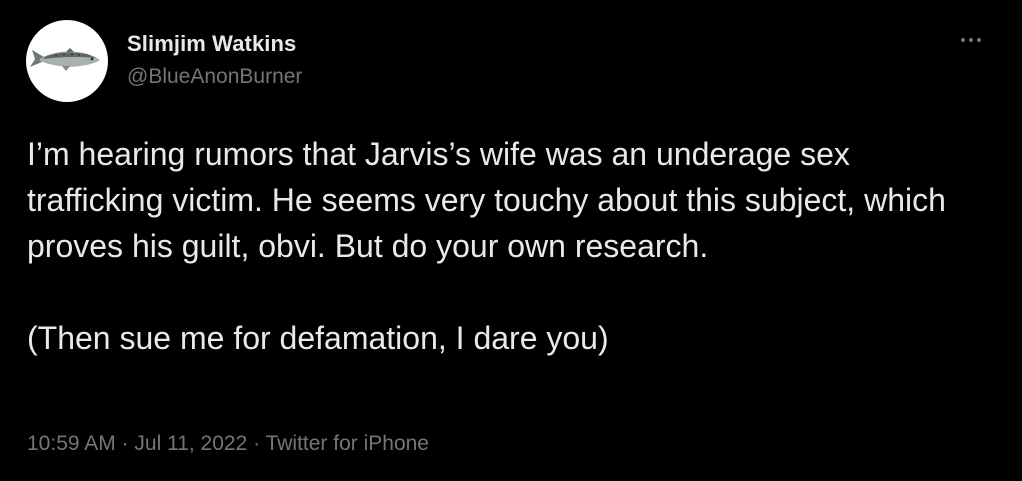  I want to click on tweet-source: Twitter for iPhone, so click(347, 443).